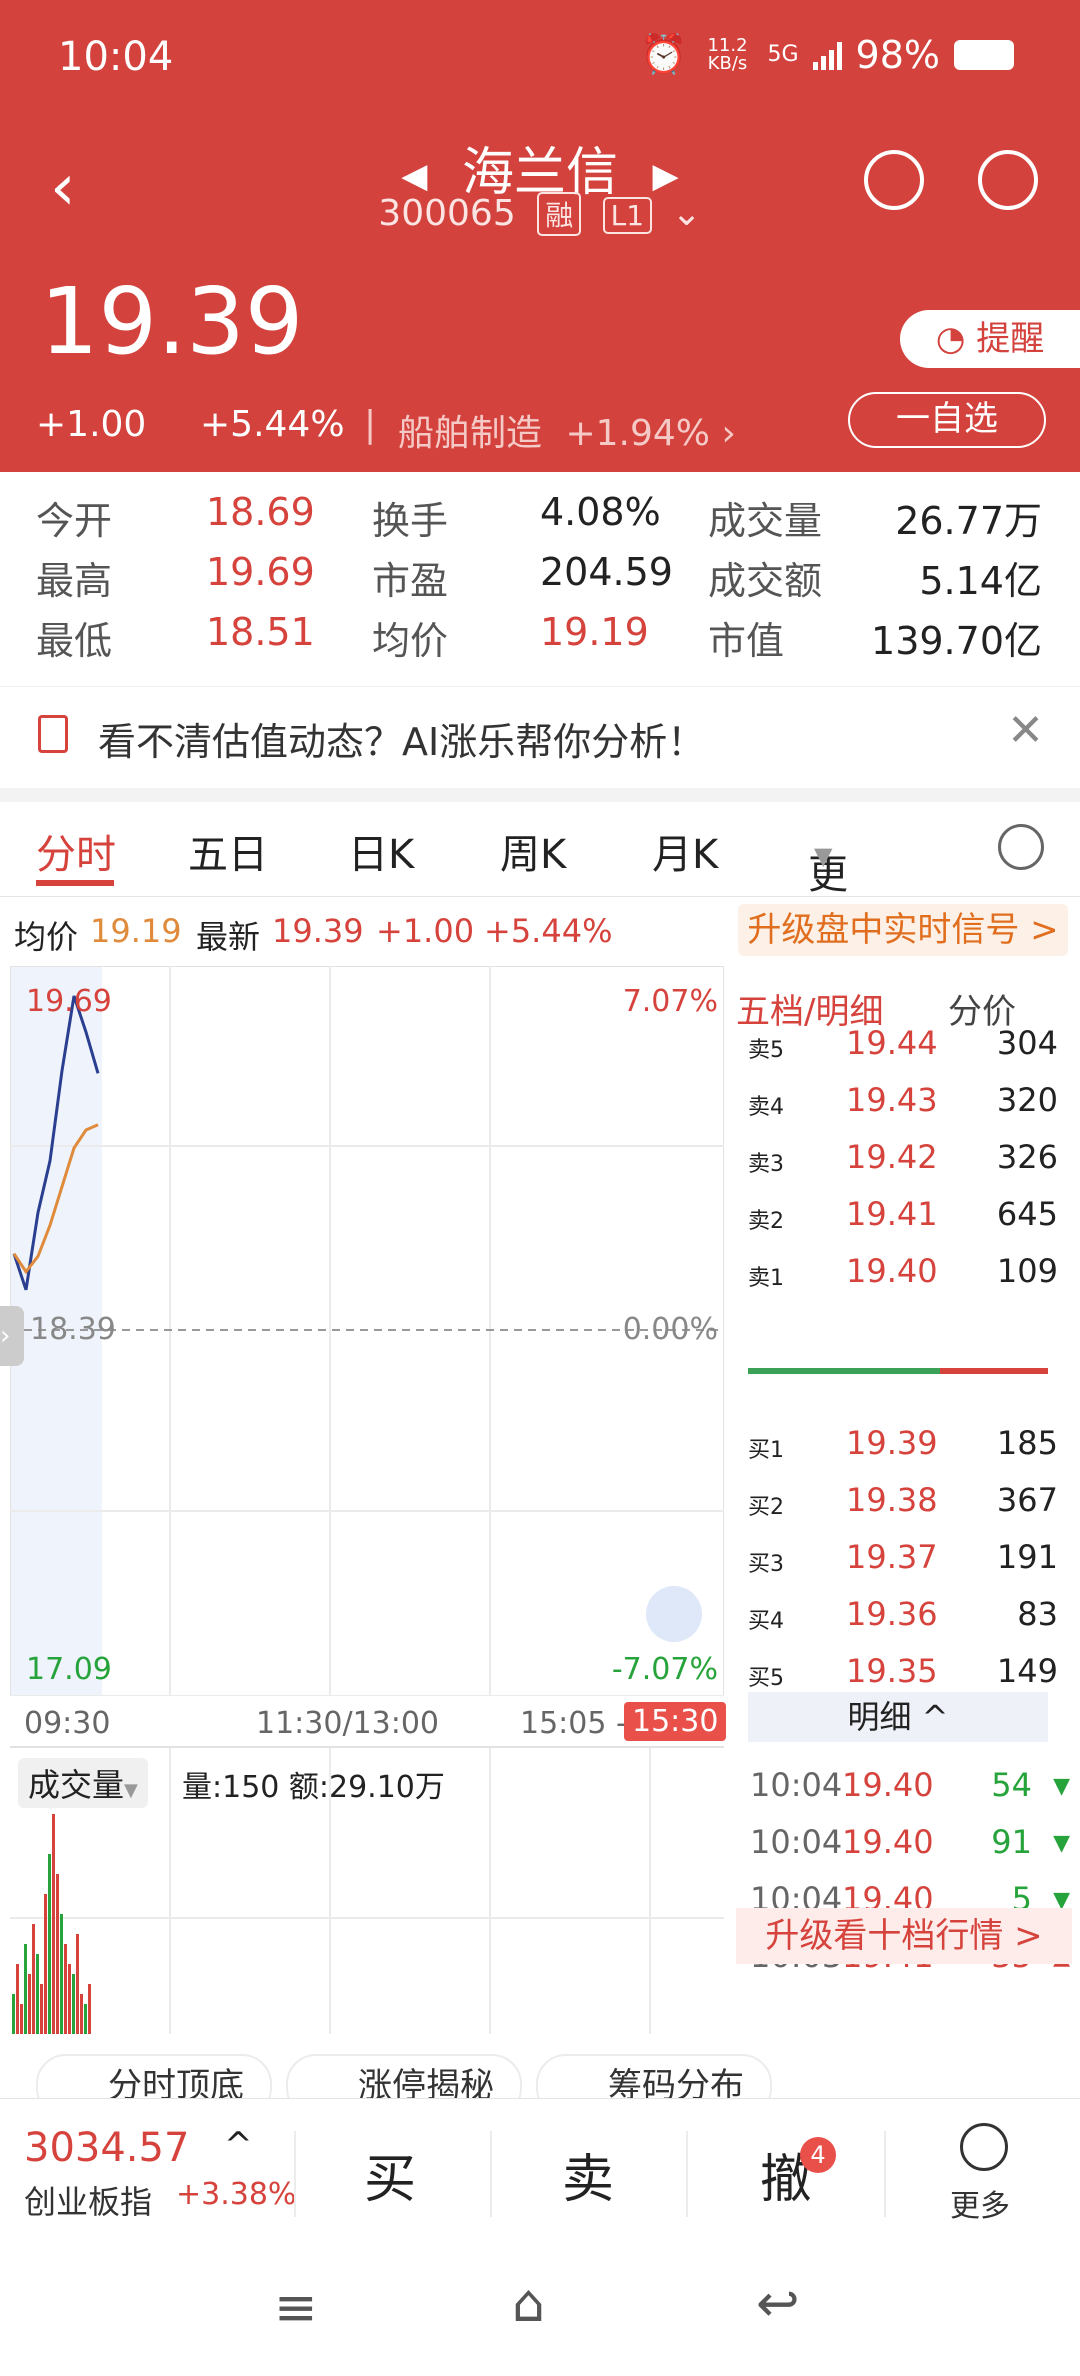 The image size is (1080, 2376). What do you see at coordinates (69, 1669) in the screenshot?
I see `y-label-bottom: 17.09` at bounding box center [69, 1669].